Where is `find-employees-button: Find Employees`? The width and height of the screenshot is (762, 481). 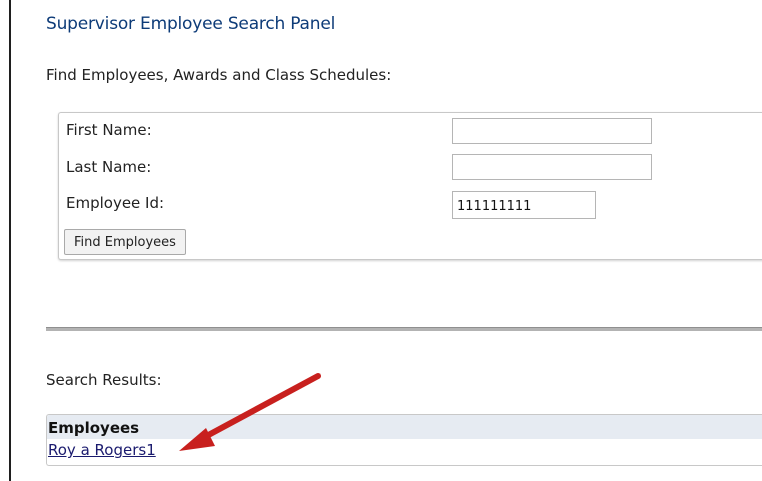
find-employees-button: Find Employees is located at coordinates (125, 242).